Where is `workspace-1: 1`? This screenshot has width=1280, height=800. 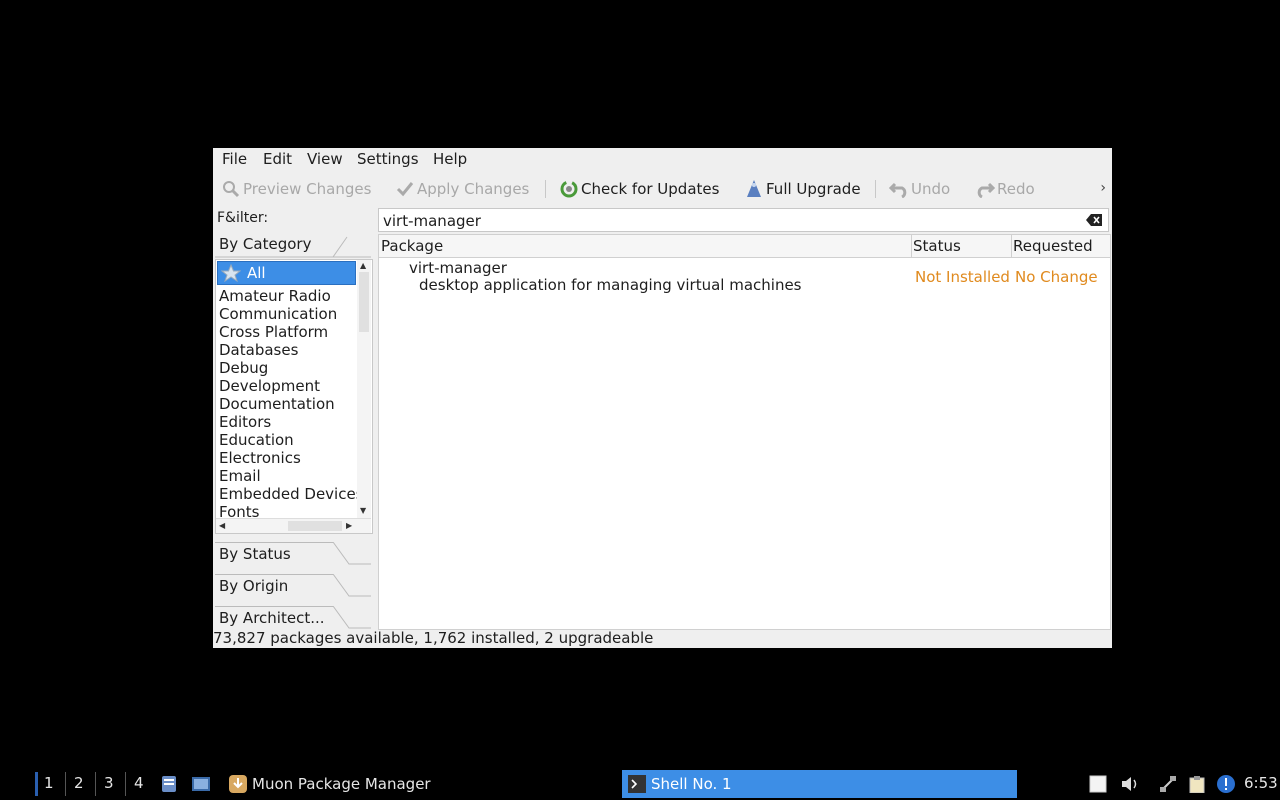 workspace-1: 1 is located at coordinates (49, 783).